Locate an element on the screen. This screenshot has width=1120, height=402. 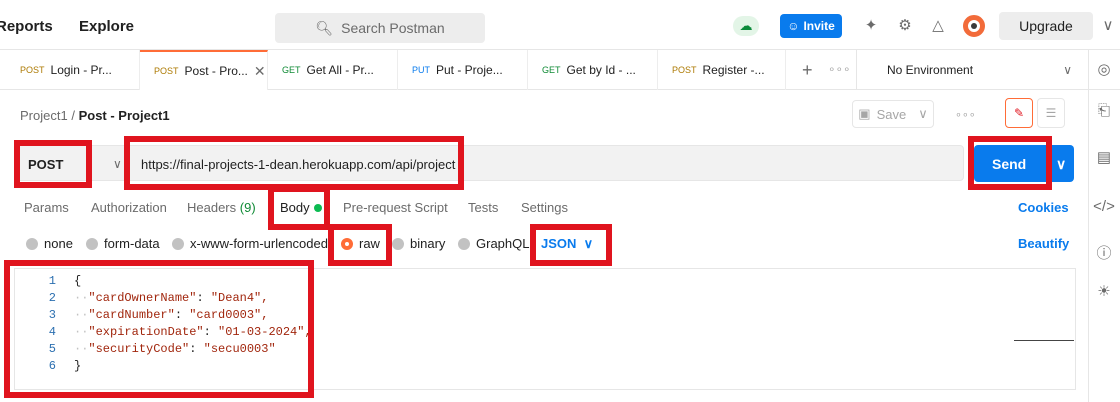
tab-tests: Tests is located at coordinates (483, 207).